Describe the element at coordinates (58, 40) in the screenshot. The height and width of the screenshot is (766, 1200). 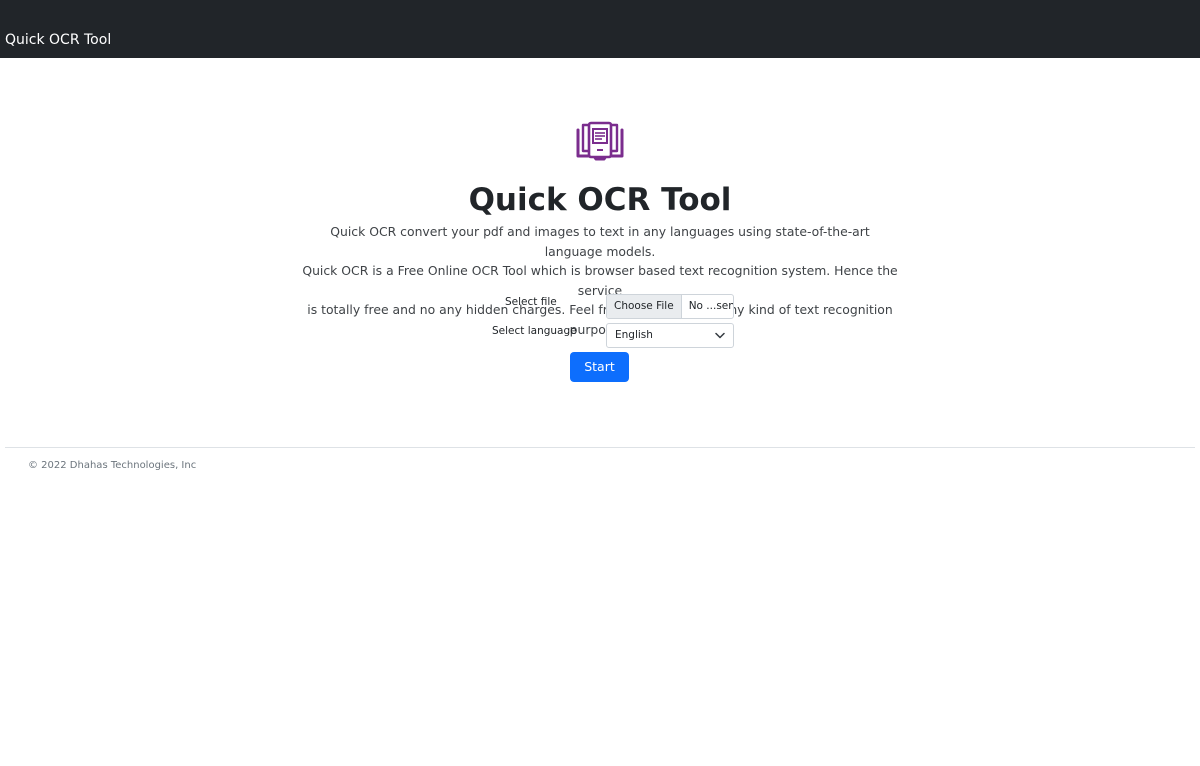
I see `navbar-brand: Quick OCR Tool` at that location.